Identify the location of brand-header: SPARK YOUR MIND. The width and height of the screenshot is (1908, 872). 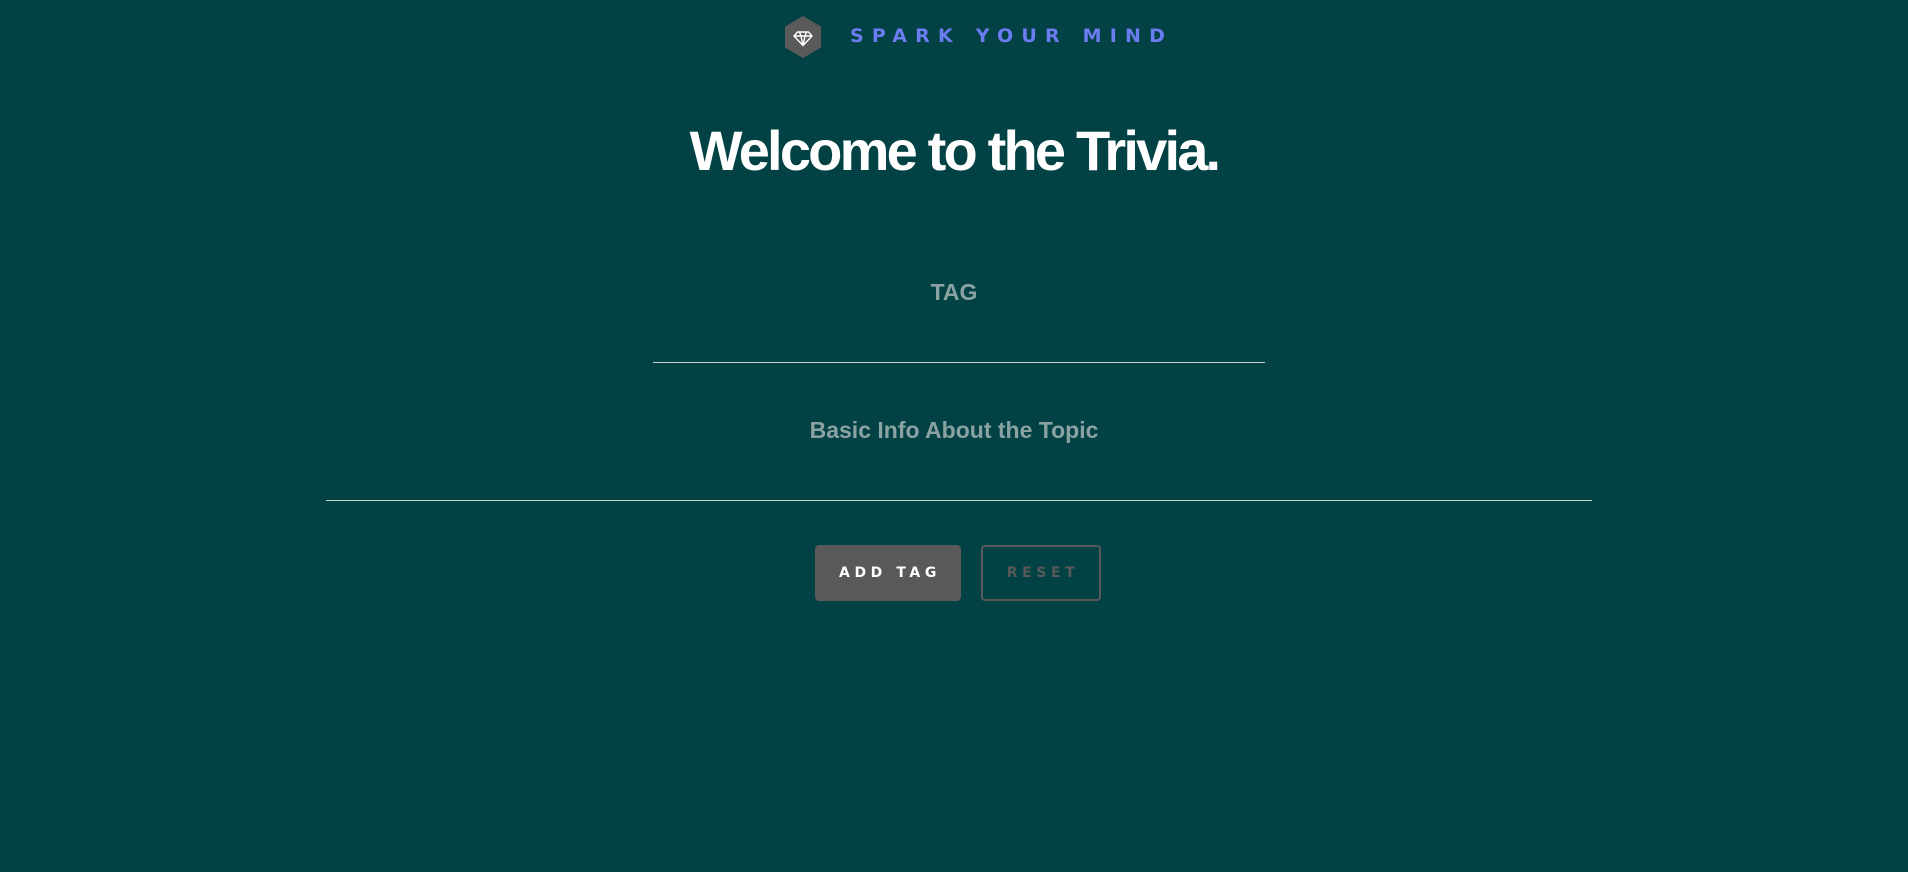
(954, 37).